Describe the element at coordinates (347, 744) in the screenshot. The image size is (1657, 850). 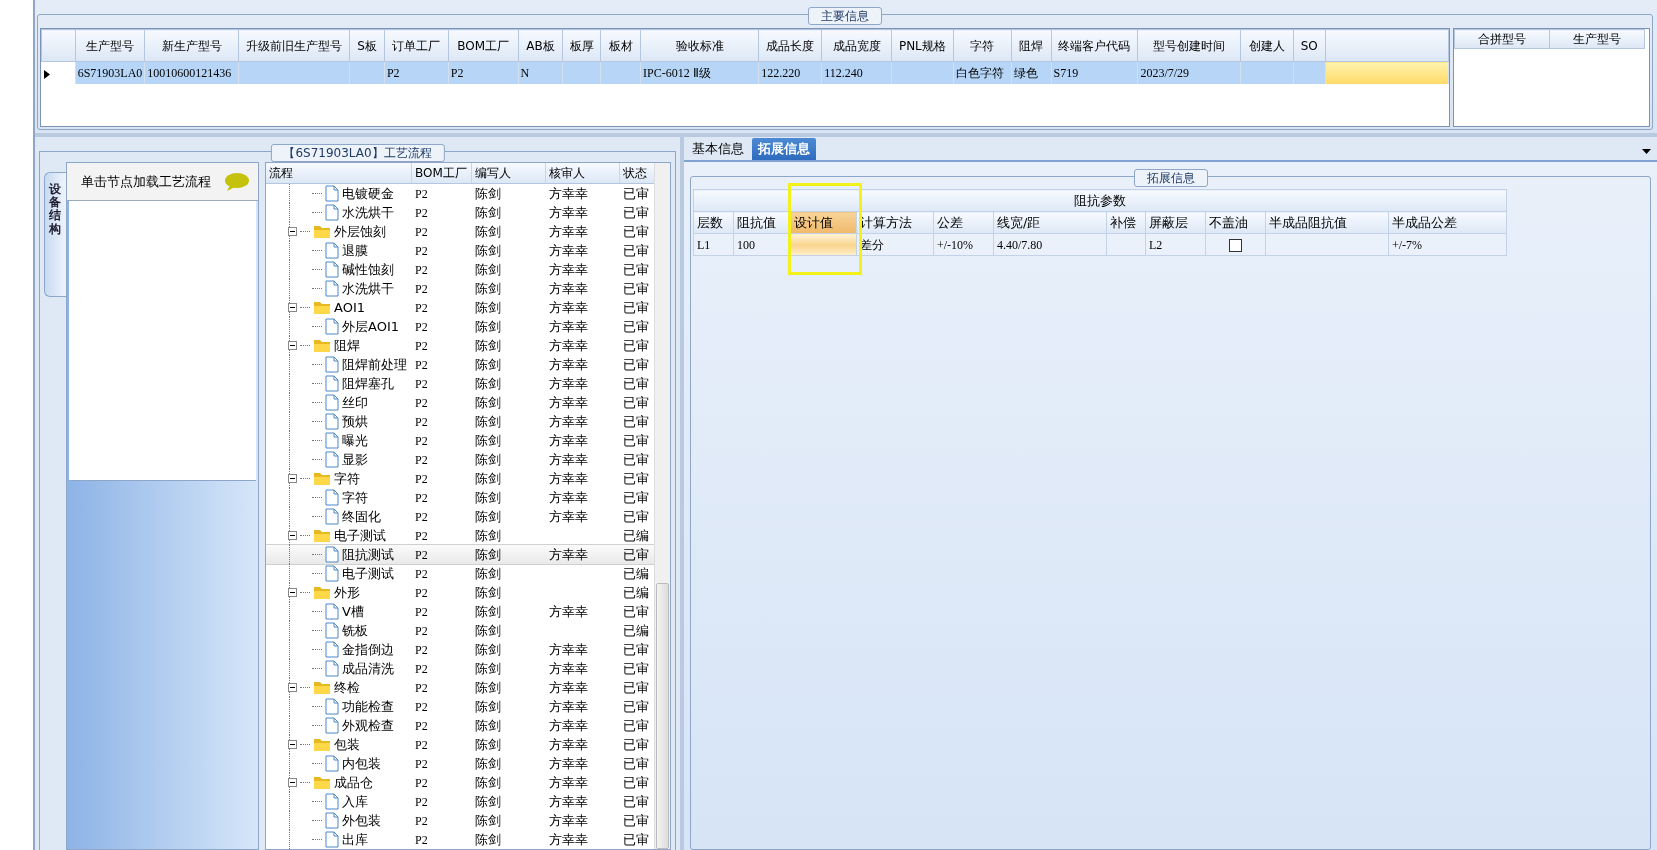
I see `tree-node-label: 包装` at that location.